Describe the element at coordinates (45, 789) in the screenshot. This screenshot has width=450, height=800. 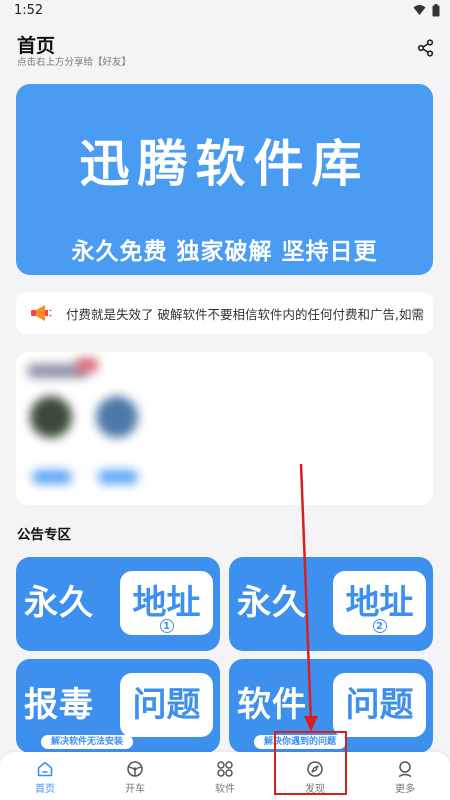
I see `nav-label-home: 首页` at that location.